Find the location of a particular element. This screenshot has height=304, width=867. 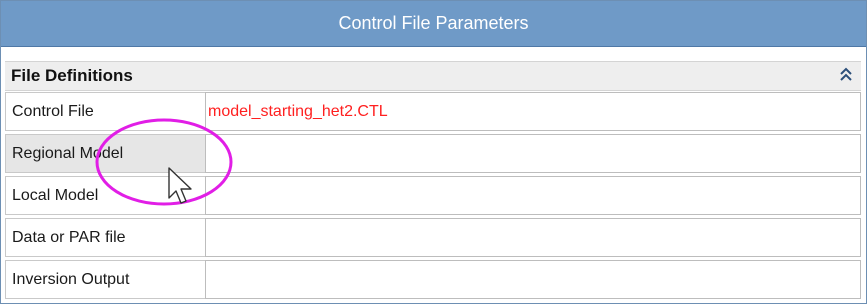

property-label: Data or PAR file is located at coordinates (106, 237).